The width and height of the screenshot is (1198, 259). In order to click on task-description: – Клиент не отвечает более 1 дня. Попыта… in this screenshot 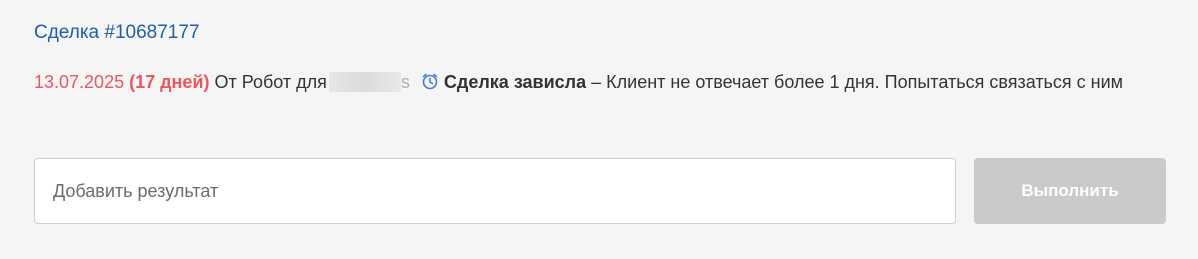, I will do `click(857, 82)`.